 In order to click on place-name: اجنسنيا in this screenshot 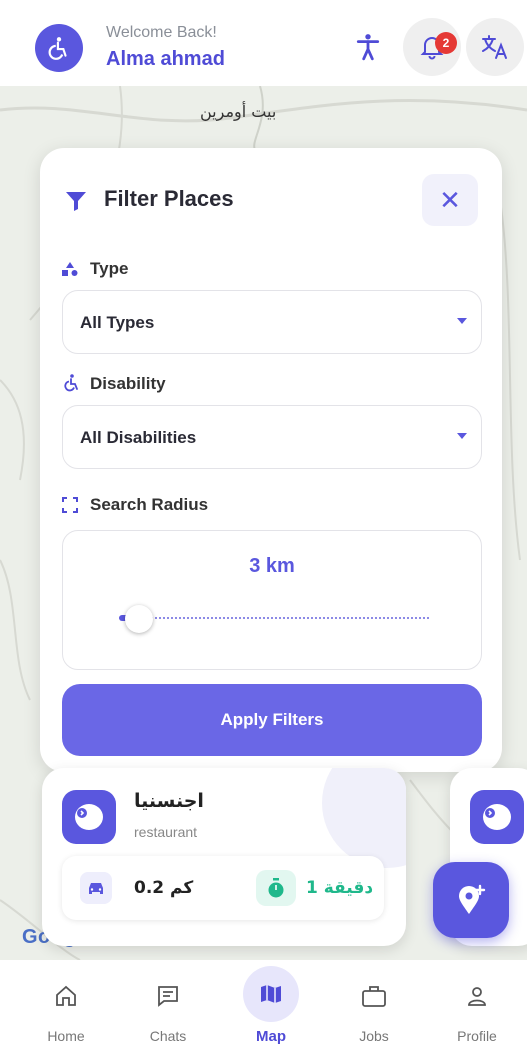, I will do `click(169, 801)`.